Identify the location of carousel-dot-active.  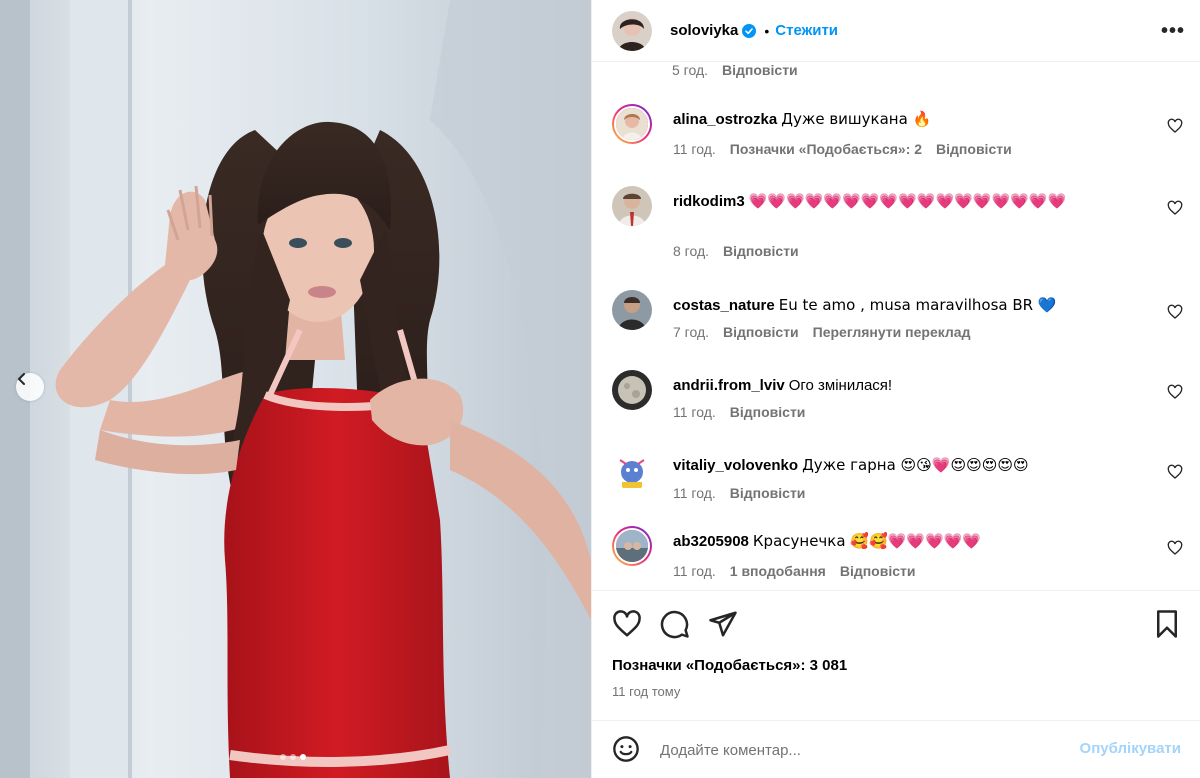
(303, 757).